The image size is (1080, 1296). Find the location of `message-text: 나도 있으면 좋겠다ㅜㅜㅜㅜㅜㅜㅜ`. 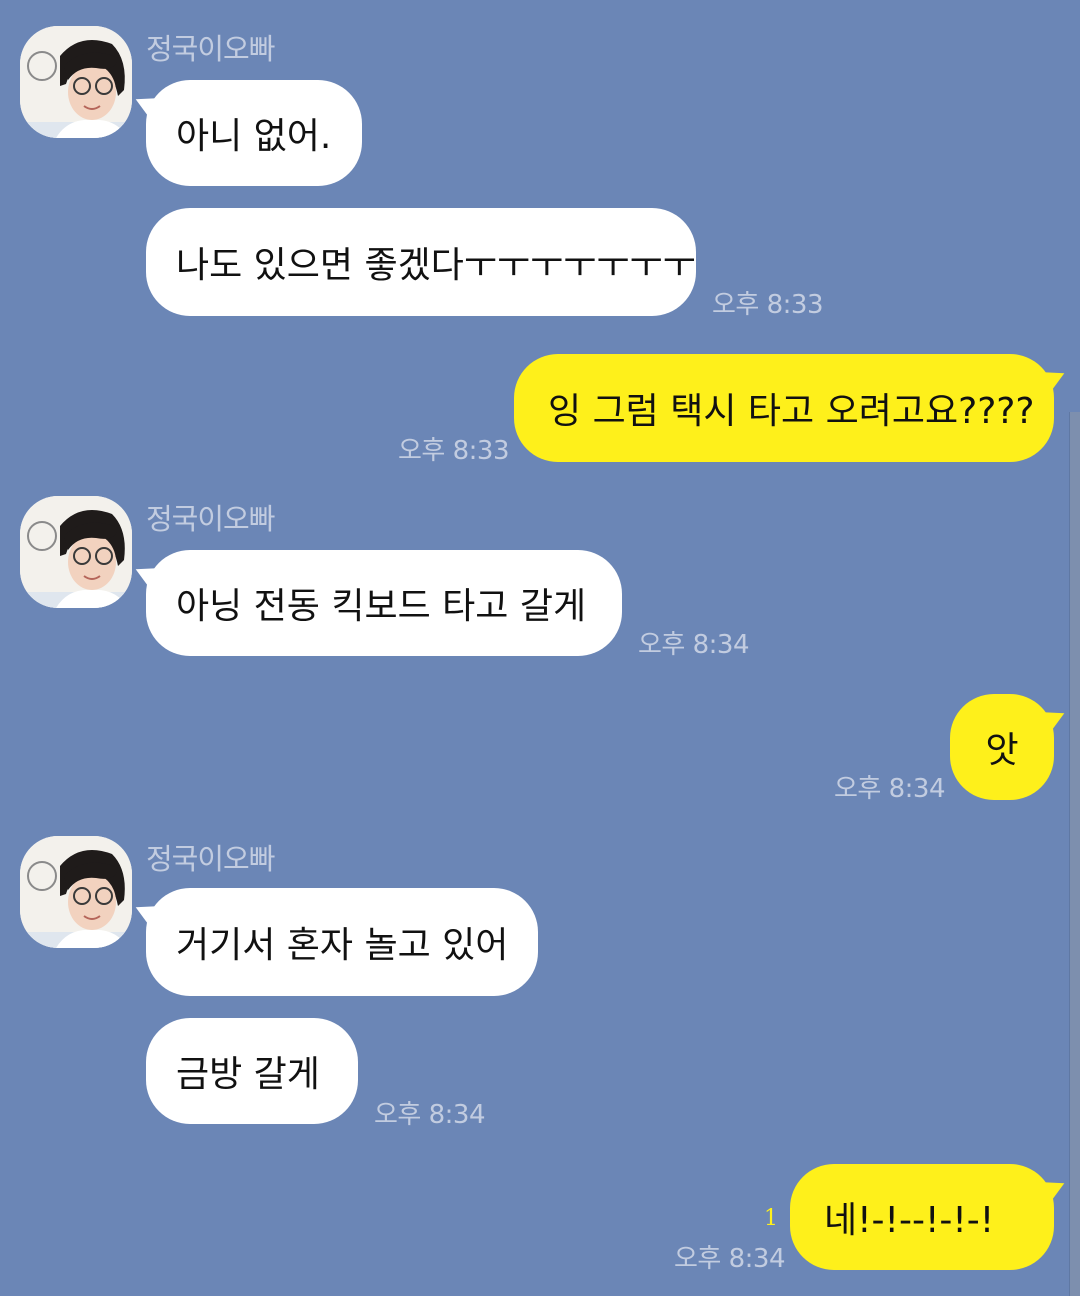

message-text: 나도 있으면 좋겠다ㅜㅜㅜㅜㅜㅜㅜ is located at coordinates (436, 265).